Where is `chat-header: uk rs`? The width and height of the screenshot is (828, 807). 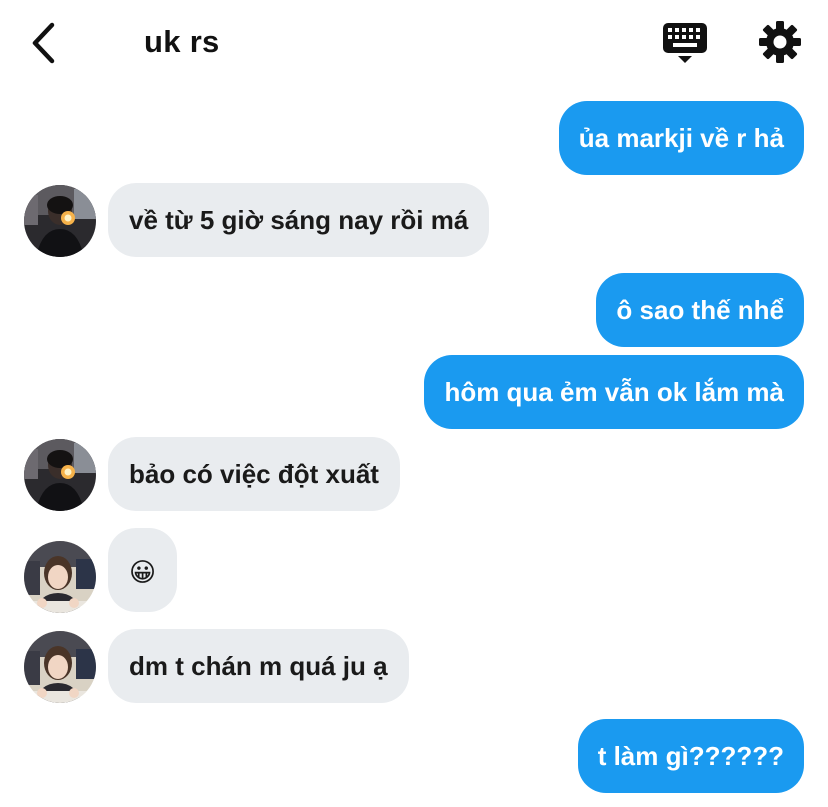 chat-header: uk rs is located at coordinates (414, 43).